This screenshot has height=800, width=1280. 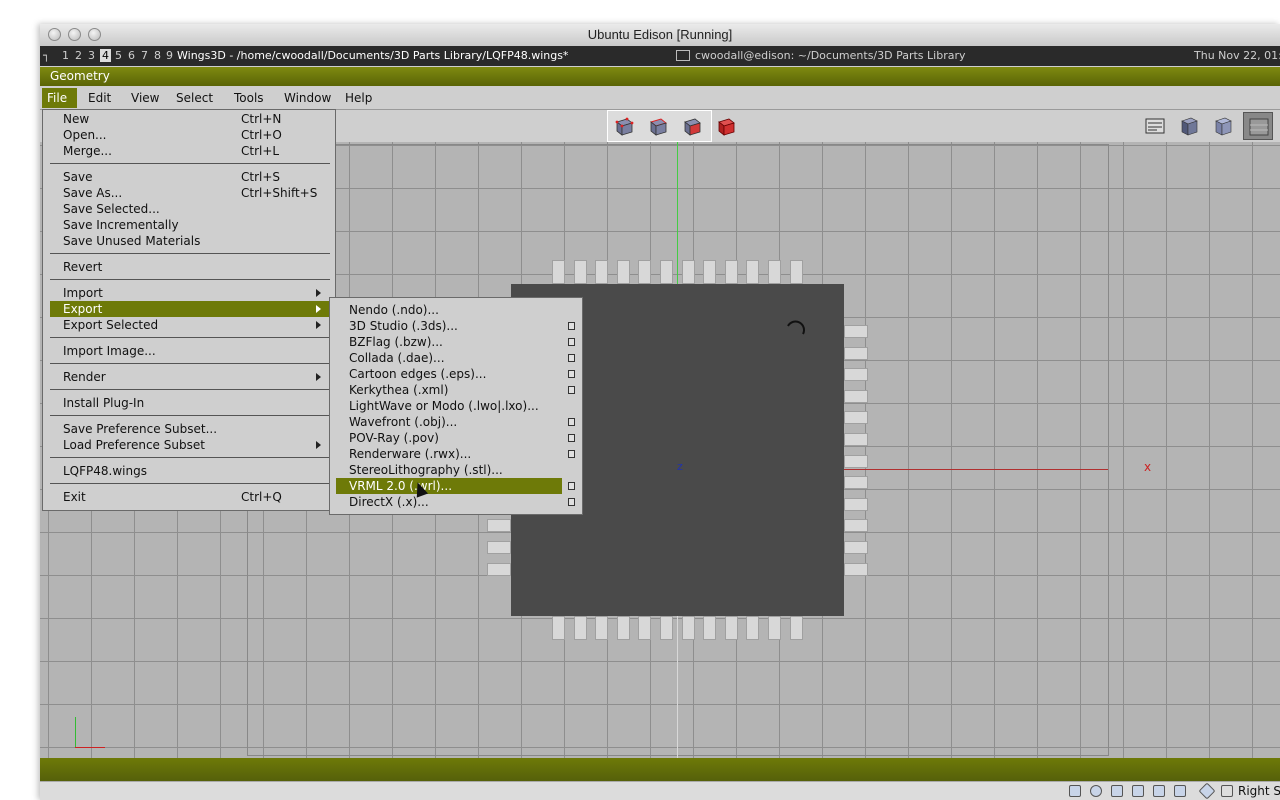 I want to click on body-mode-button, so click(x=726, y=126).